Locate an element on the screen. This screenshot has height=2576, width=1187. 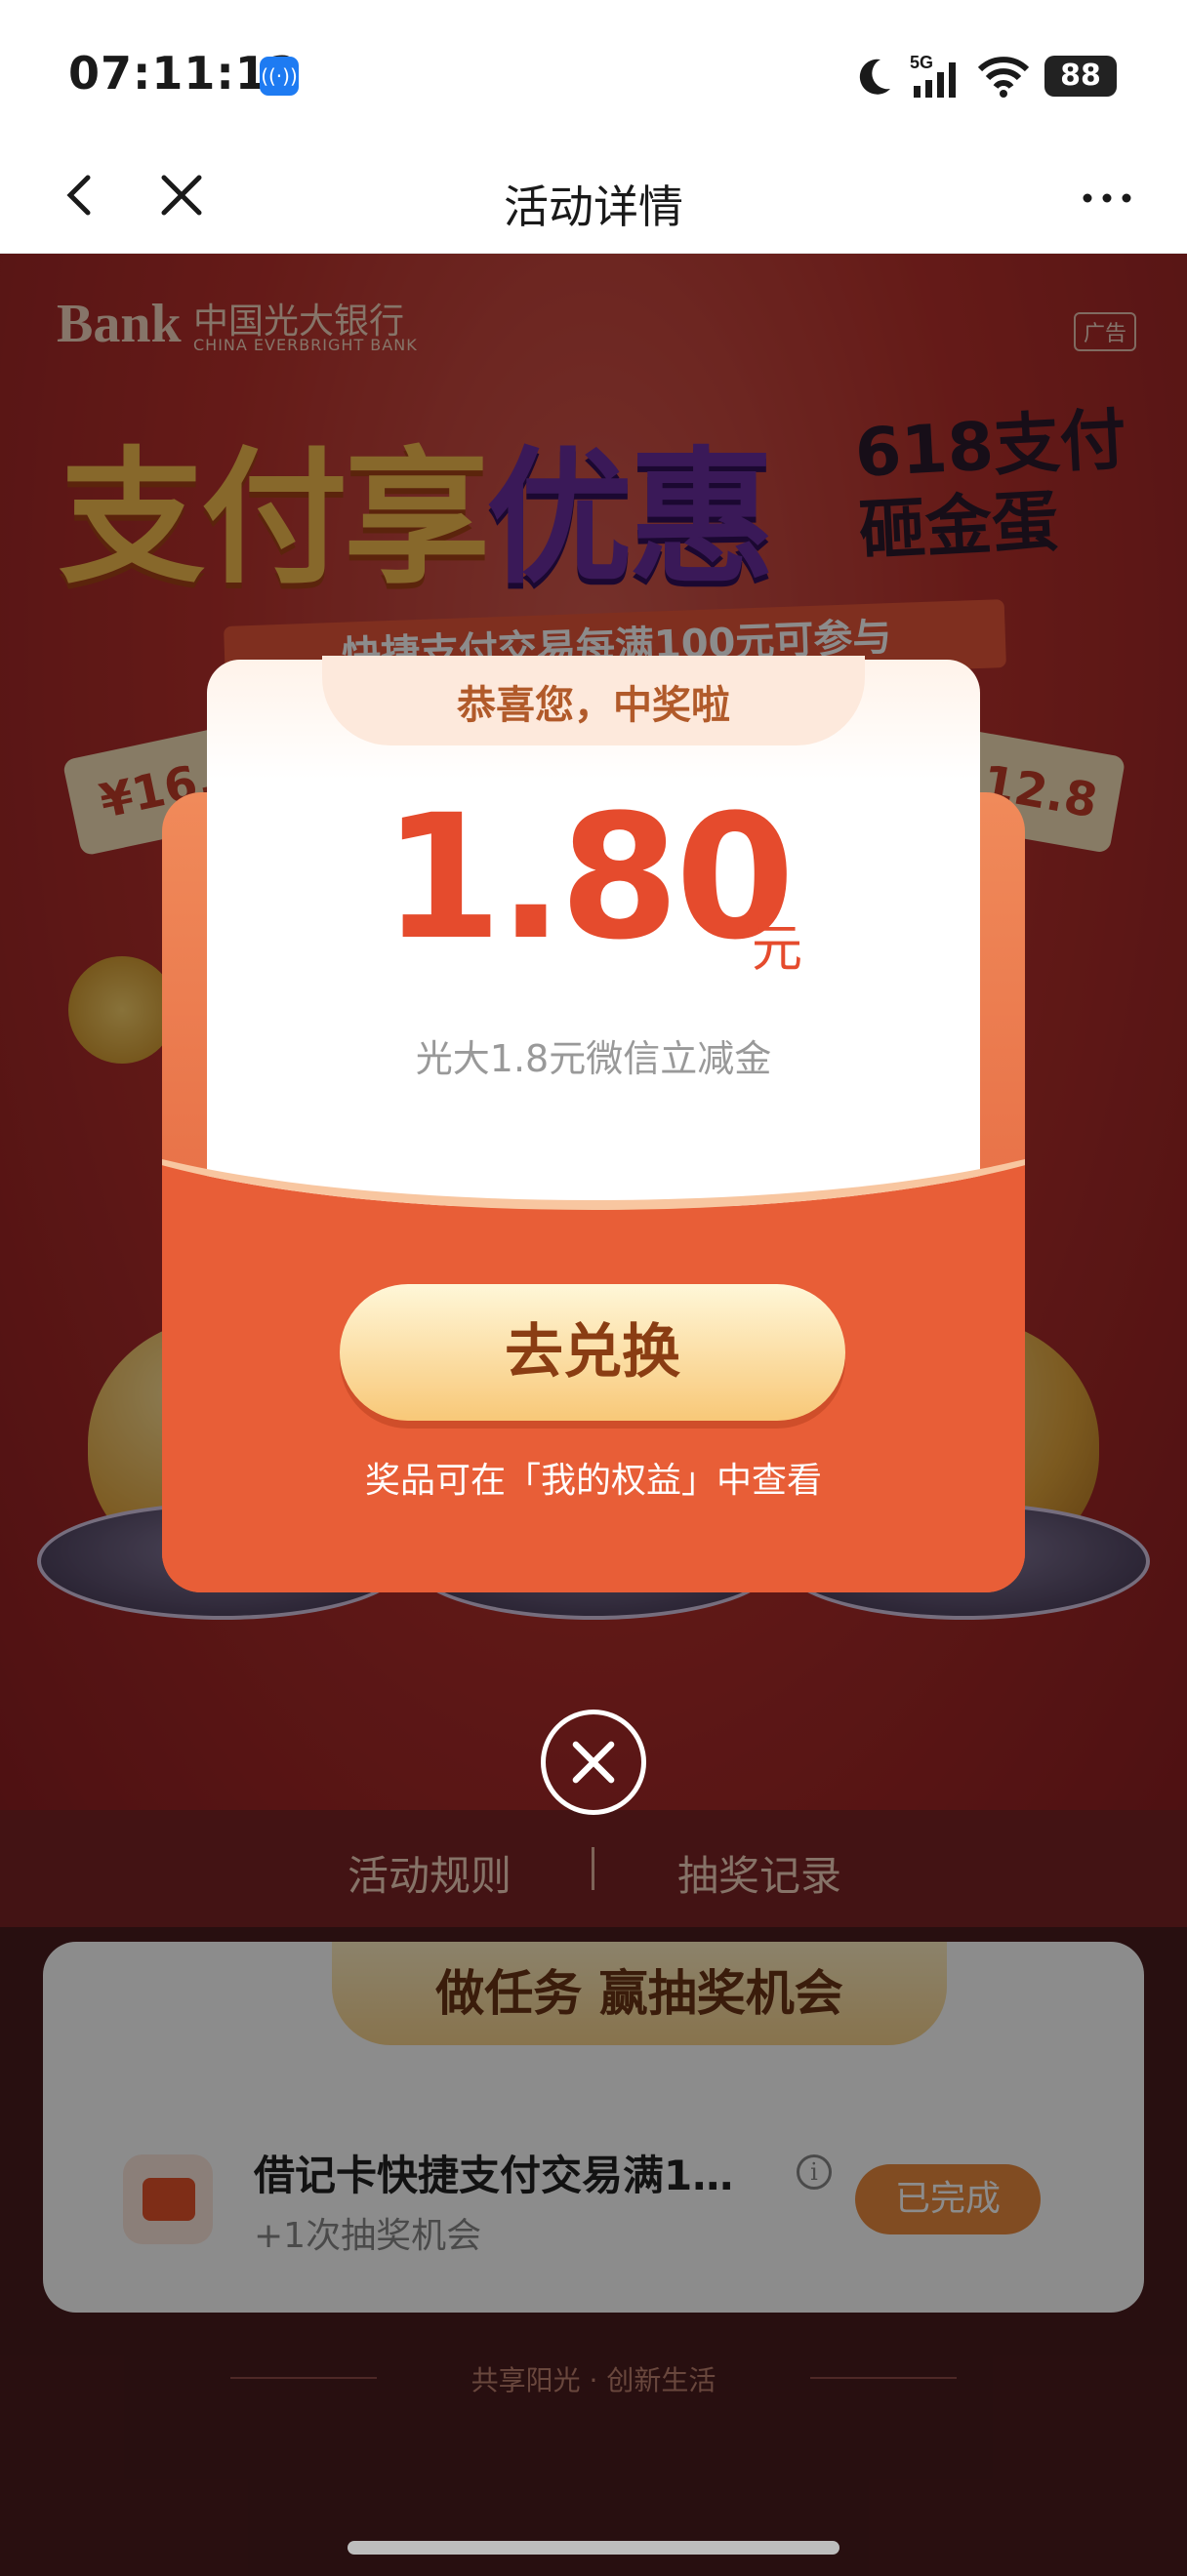
nfc-icon: ((·)) is located at coordinates (279, 76).